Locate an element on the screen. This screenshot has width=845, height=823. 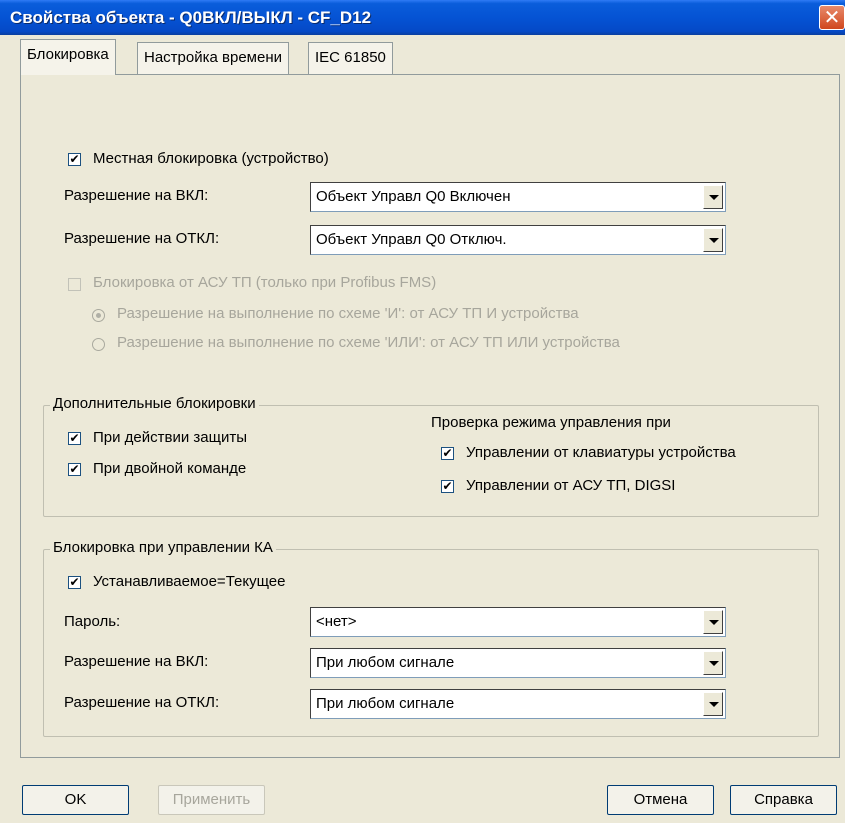
extra-locks-legend: Дополнительные блокировки is located at coordinates (154, 403).